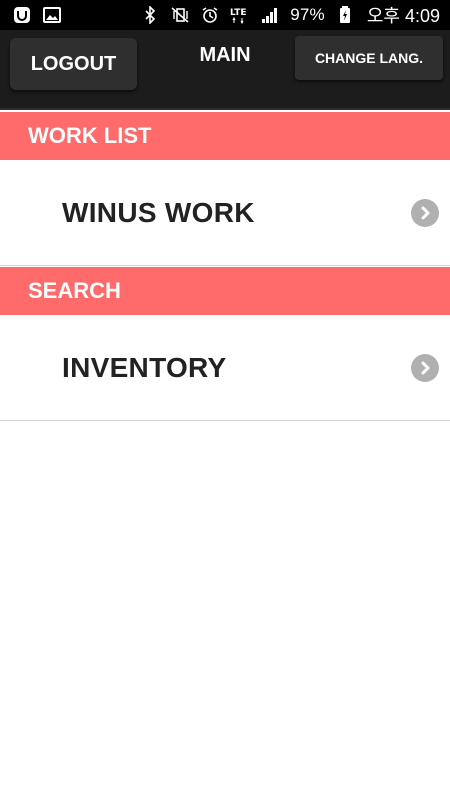 This screenshot has width=450, height=800. Describe the element at coordinates (225, 291) in the screenshot. I see `section-header-search: SEARCH` at that location.